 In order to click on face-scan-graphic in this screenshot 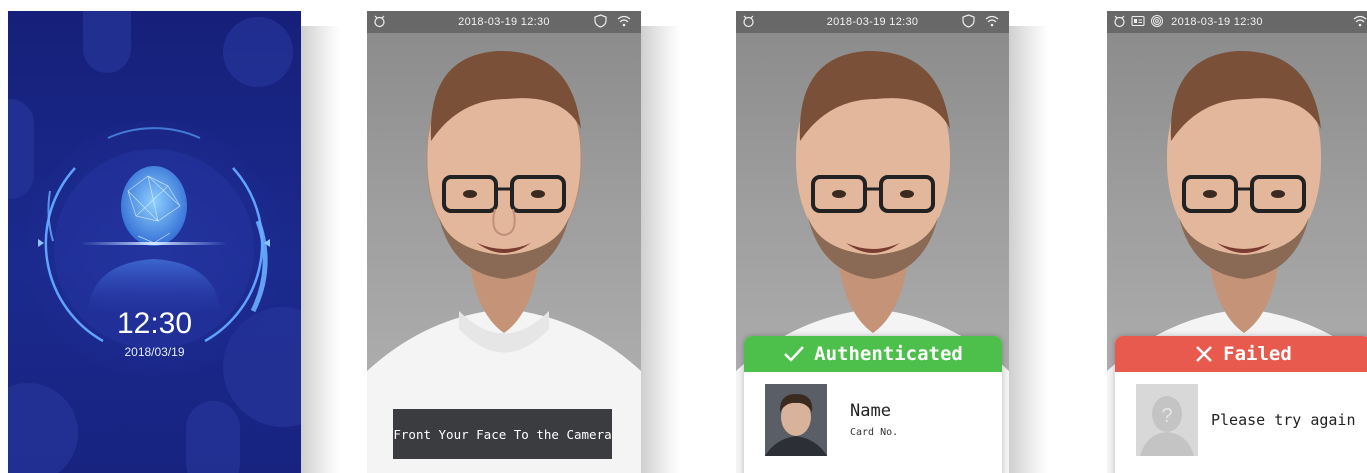, I will do `click(154, 249)`.